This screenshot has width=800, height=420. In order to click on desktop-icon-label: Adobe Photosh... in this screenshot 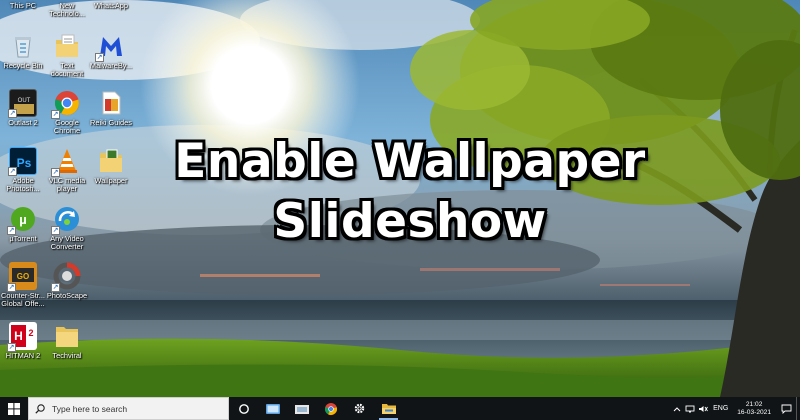, I will do `click(23, 185)`.